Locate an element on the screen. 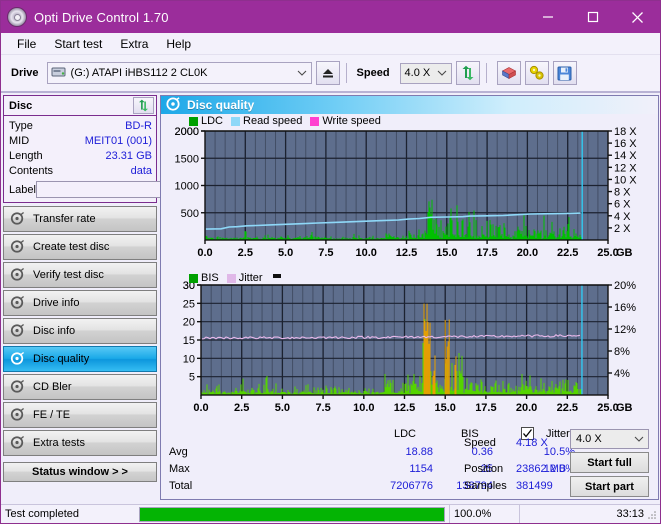 The image size is (661, 524). sidebar-item-drive-info: Drive info is located at coordinates (80, 303).